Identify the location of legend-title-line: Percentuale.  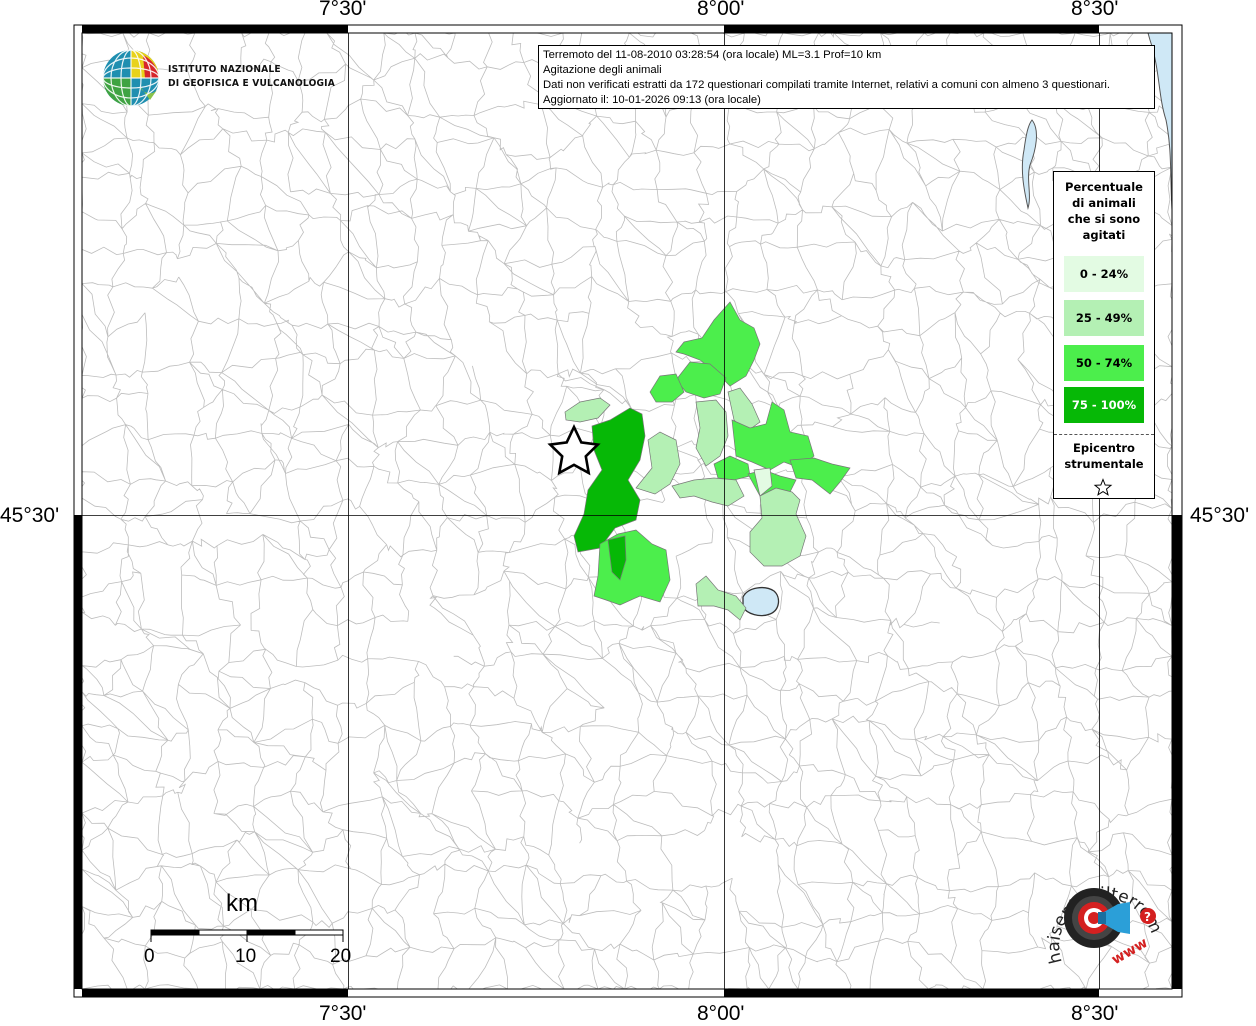
(1104, 187).